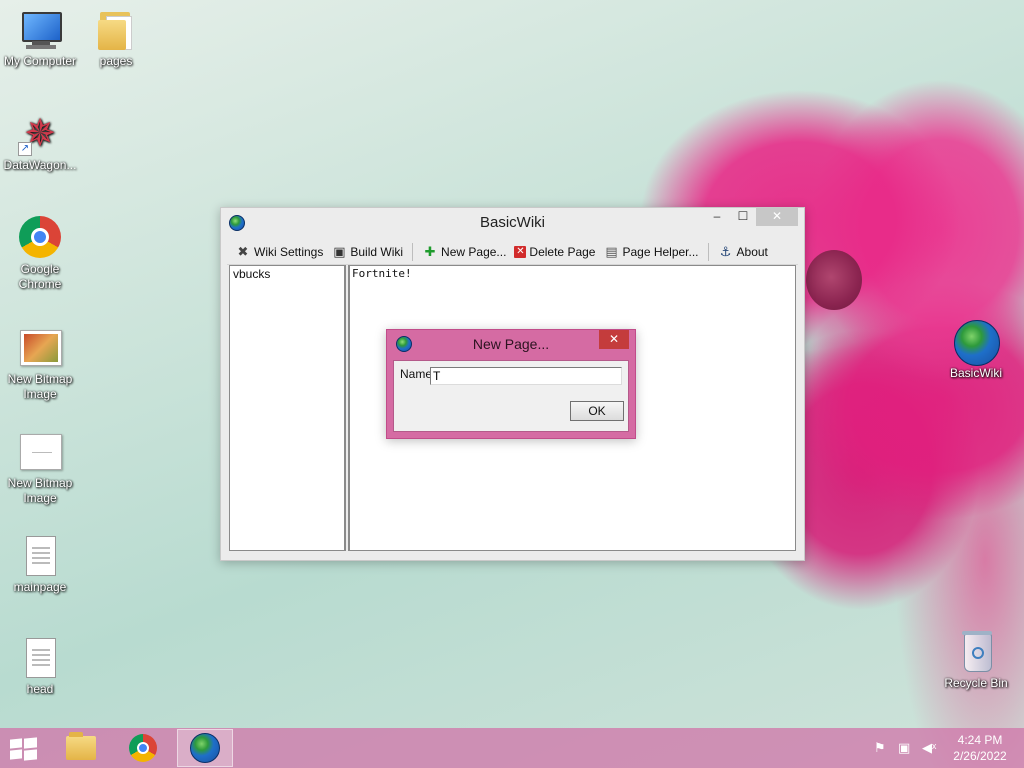  I want to click on desktop-icon-label: mainpage, so click(40, 587).